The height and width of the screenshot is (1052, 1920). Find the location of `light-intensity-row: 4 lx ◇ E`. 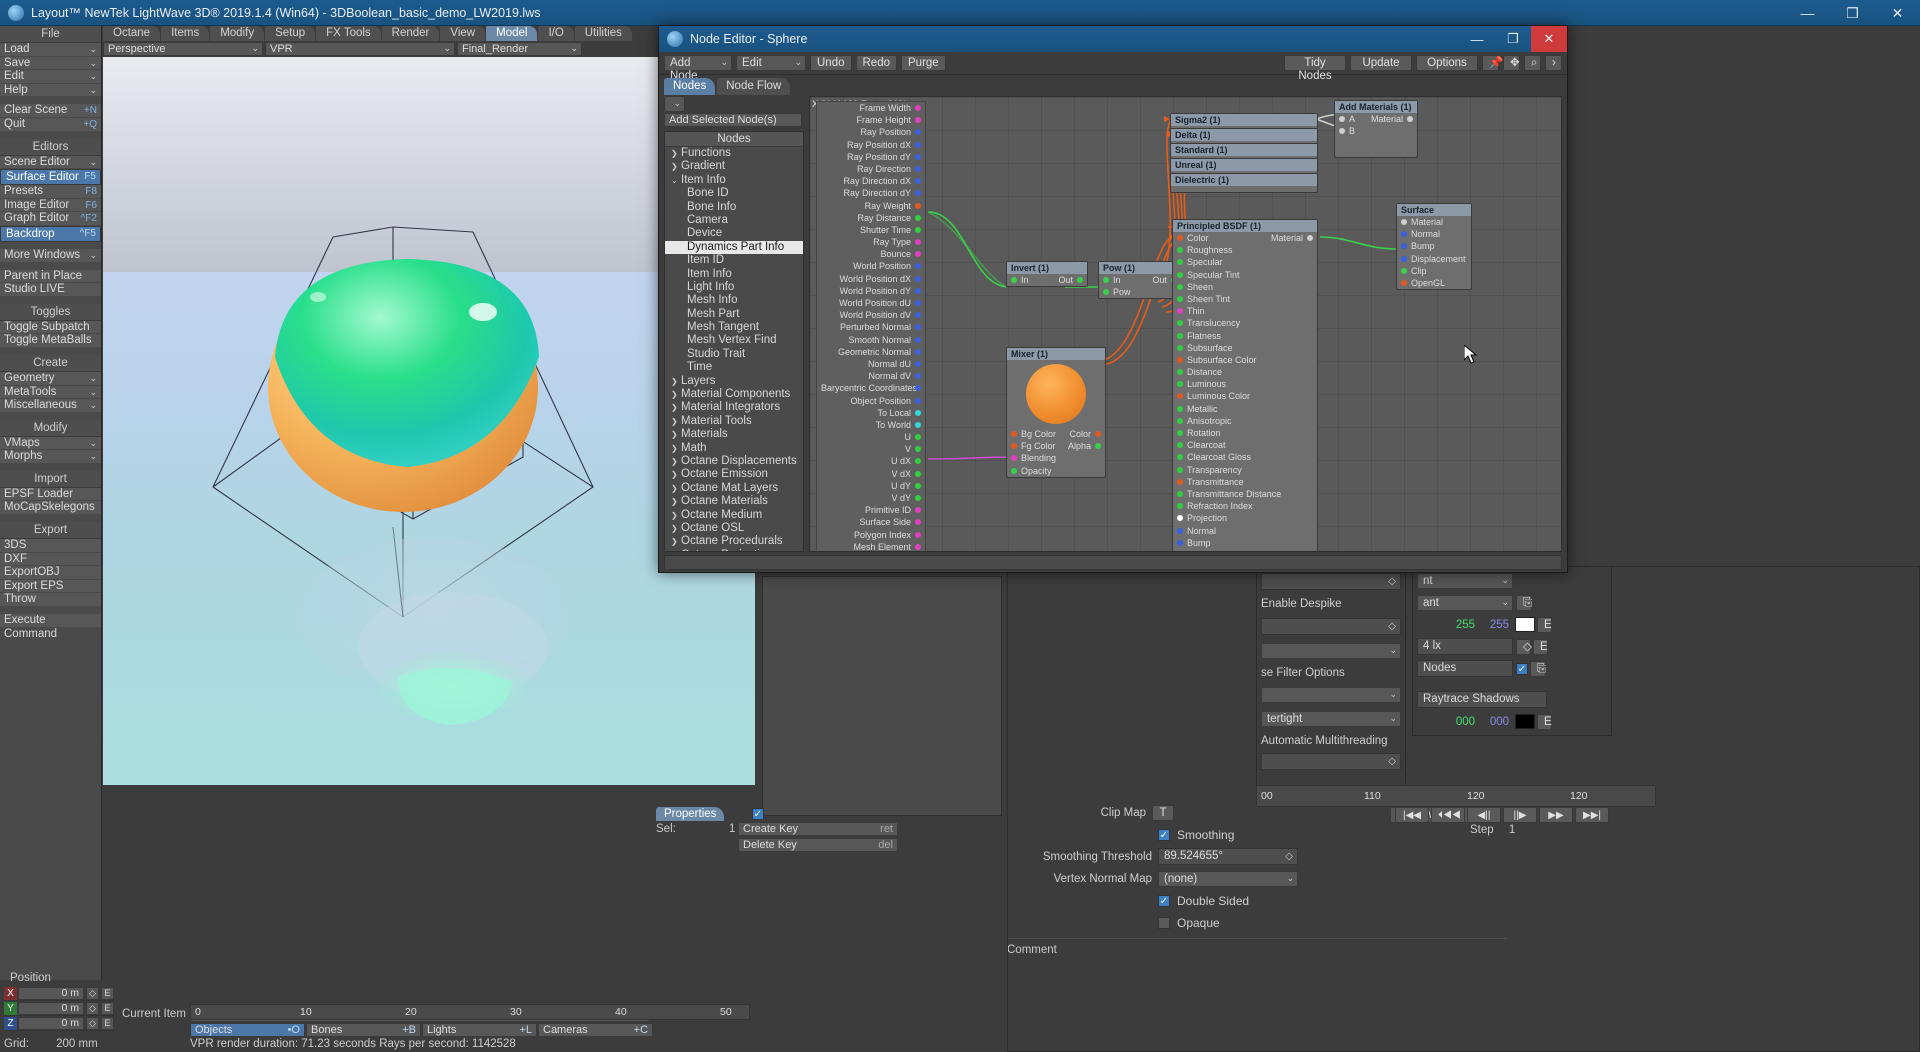

light-intensity-row: 4 lx ◇ E is located at coordinates (1512, 646).